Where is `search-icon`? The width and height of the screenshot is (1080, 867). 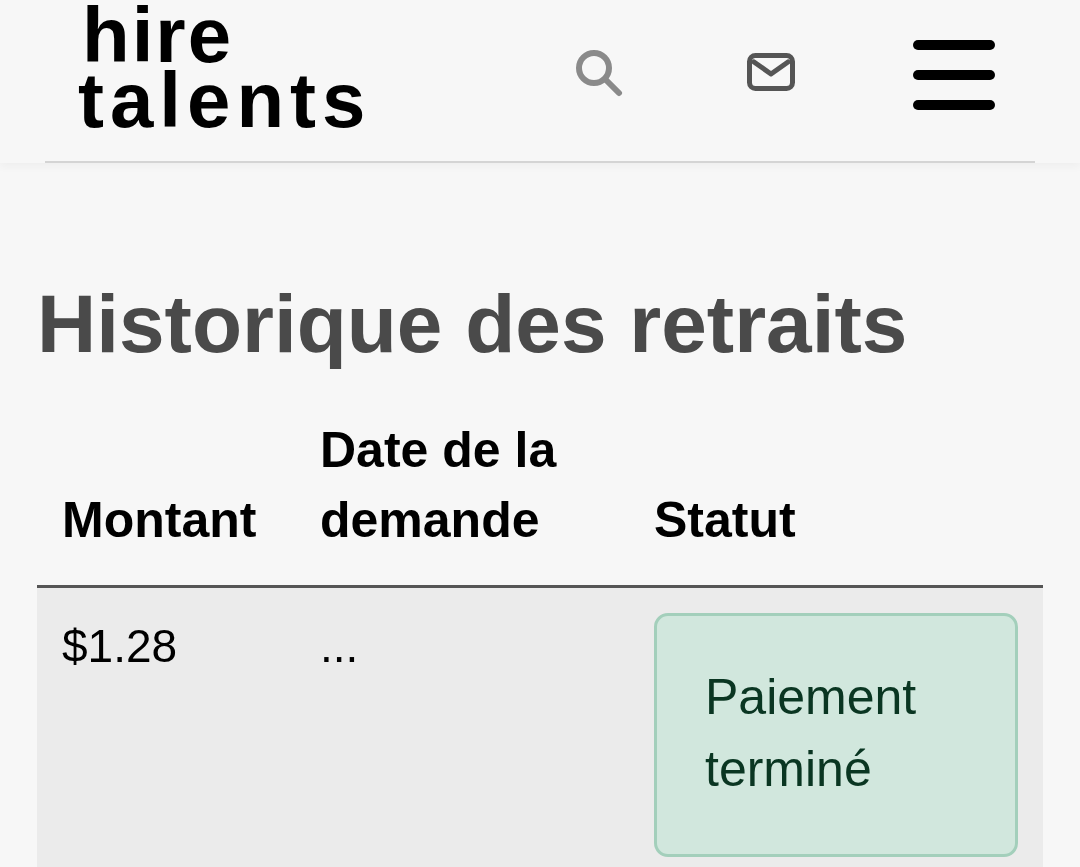
search-icon is located at coordinates (599, 73).